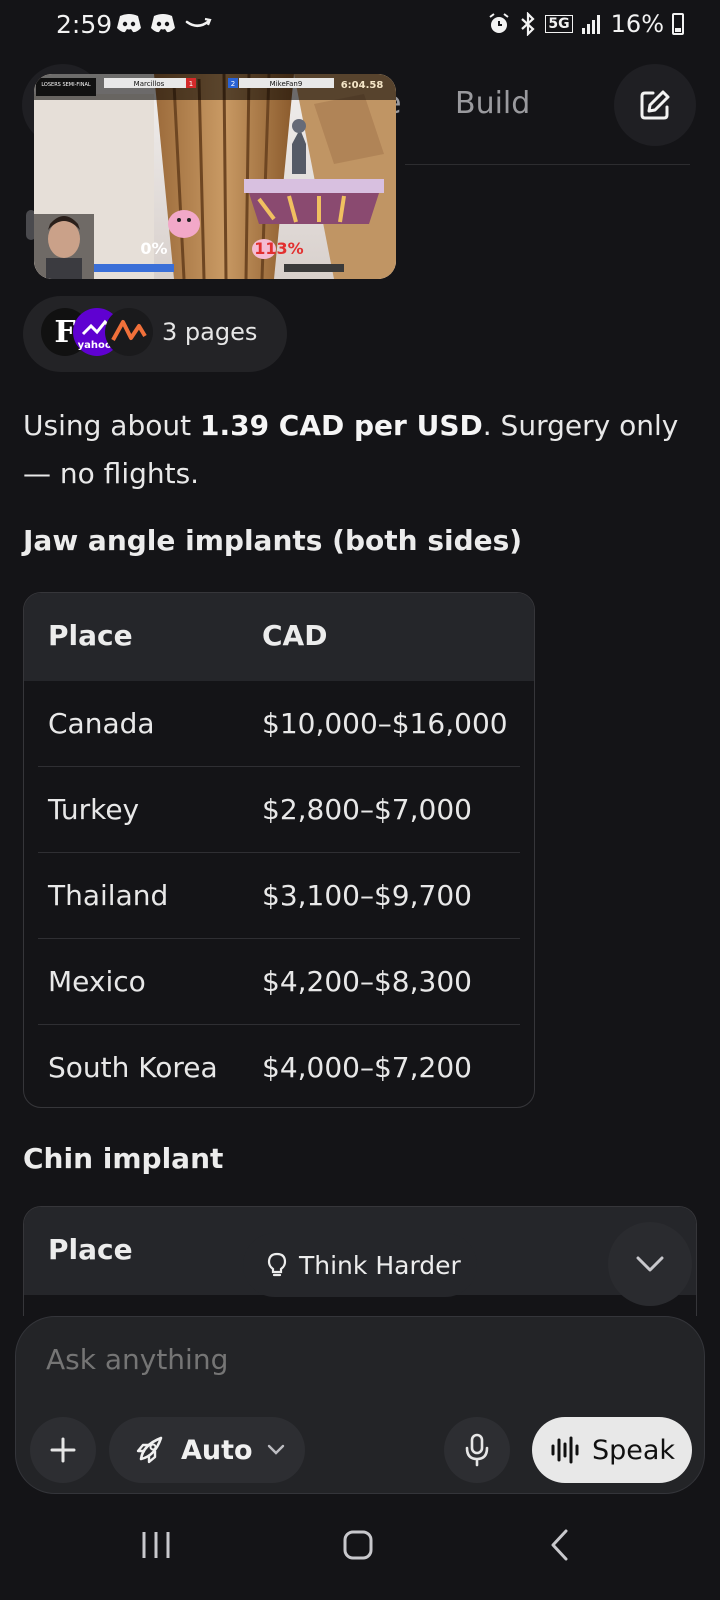 Image resolution: width=720 pixels, height=1600 pixels. I want to click on cell-cad: $2,800–$7,000, so click(367, 809).